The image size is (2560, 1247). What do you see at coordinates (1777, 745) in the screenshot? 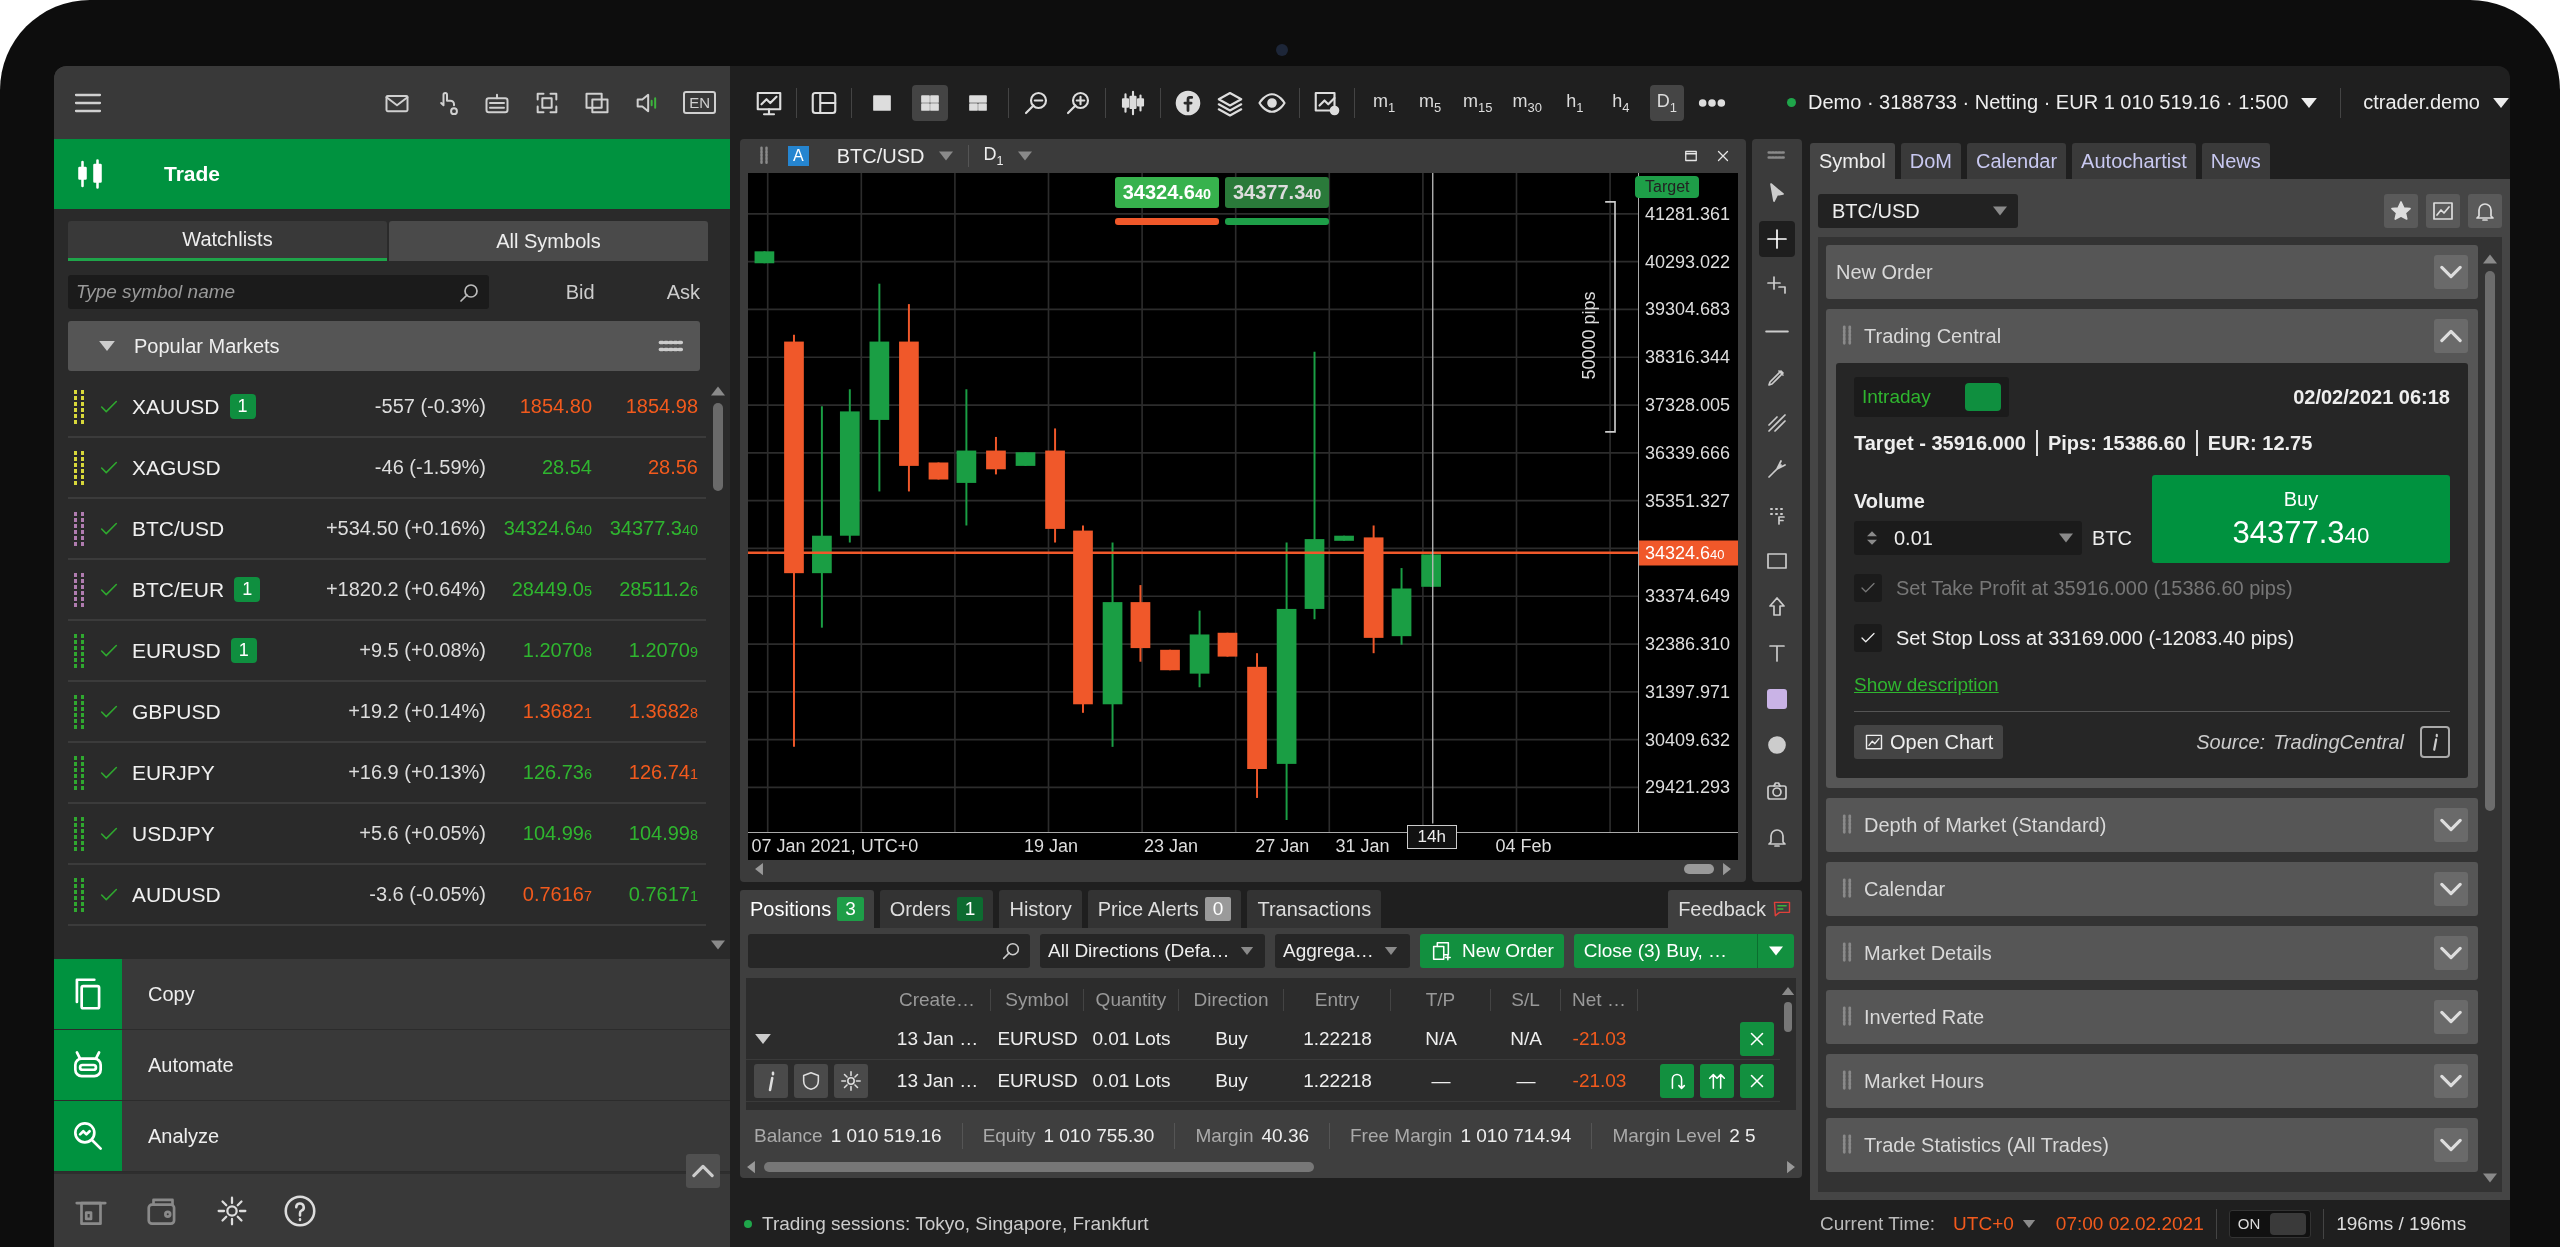
I see `circle-icon` at bounding box center [1777, 745].